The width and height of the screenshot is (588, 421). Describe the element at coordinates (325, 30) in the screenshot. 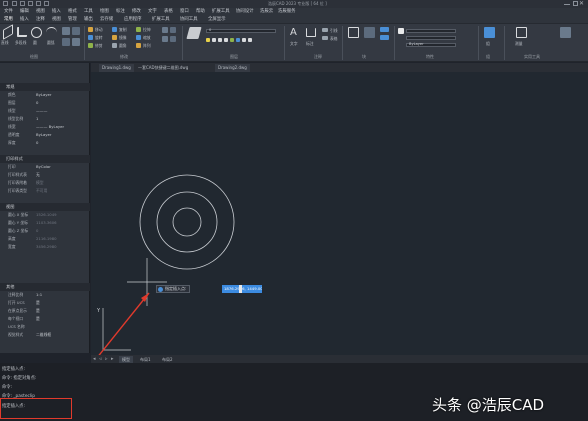

I see `leader-icon` at that location.